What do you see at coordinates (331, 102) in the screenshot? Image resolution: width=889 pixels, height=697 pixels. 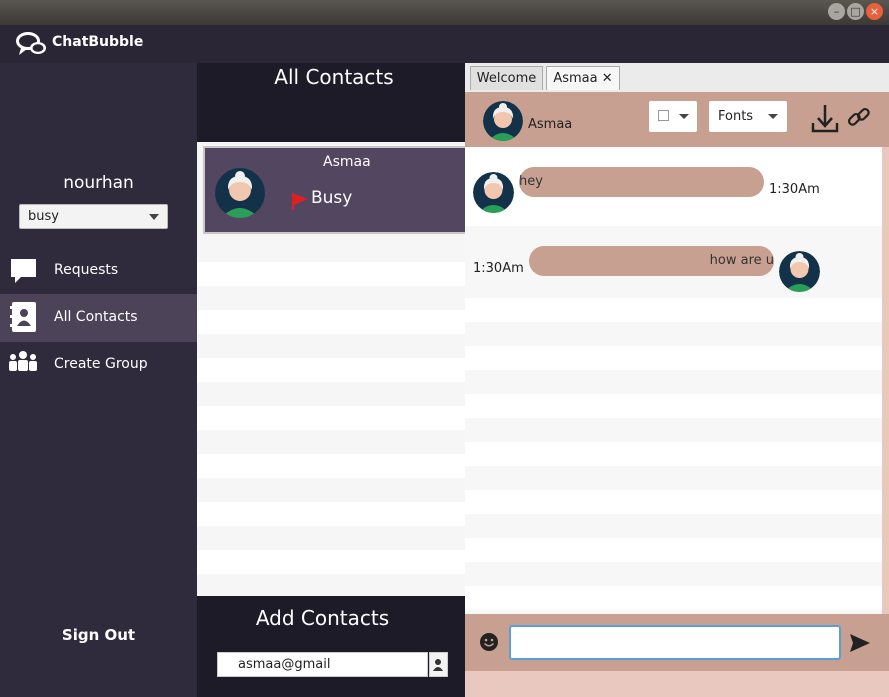 I see `contacts-header: All Contacts` at bounding box center [331, 102].